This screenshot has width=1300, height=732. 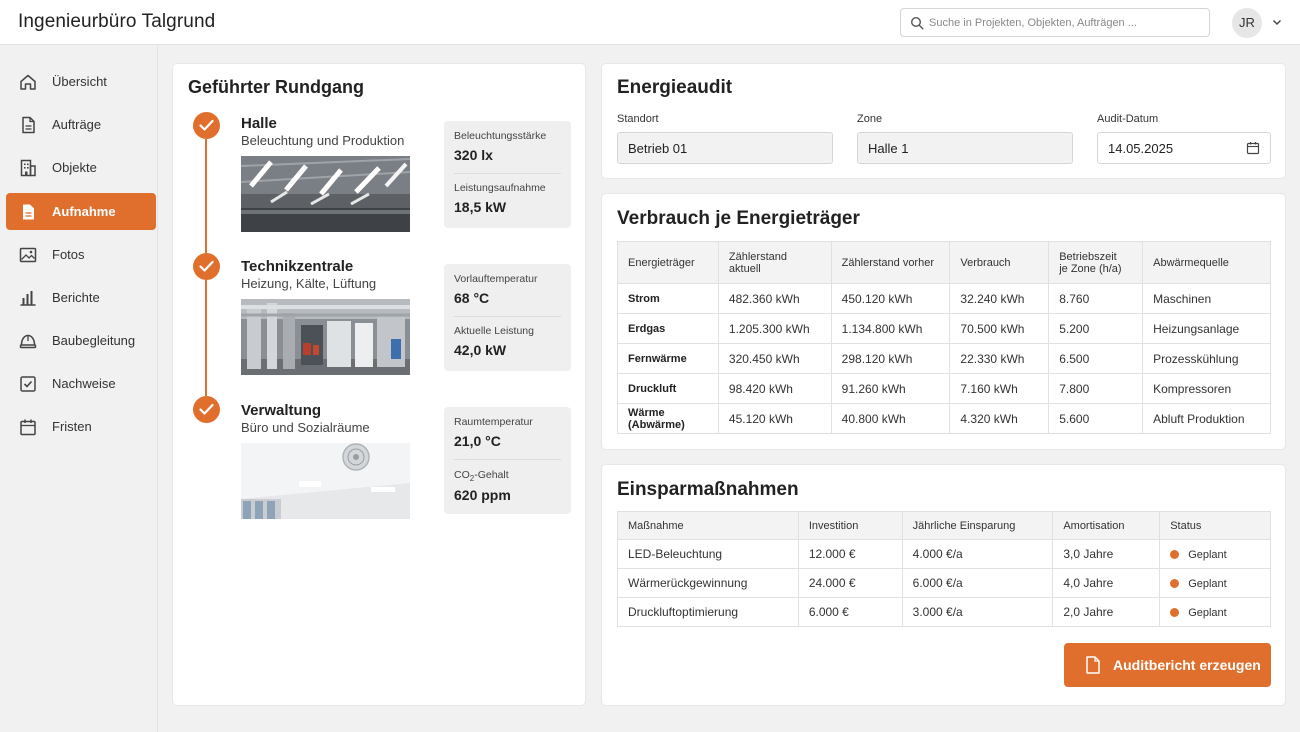 I want to click on table-cell: 8.760, so click(x=1096, y=298).